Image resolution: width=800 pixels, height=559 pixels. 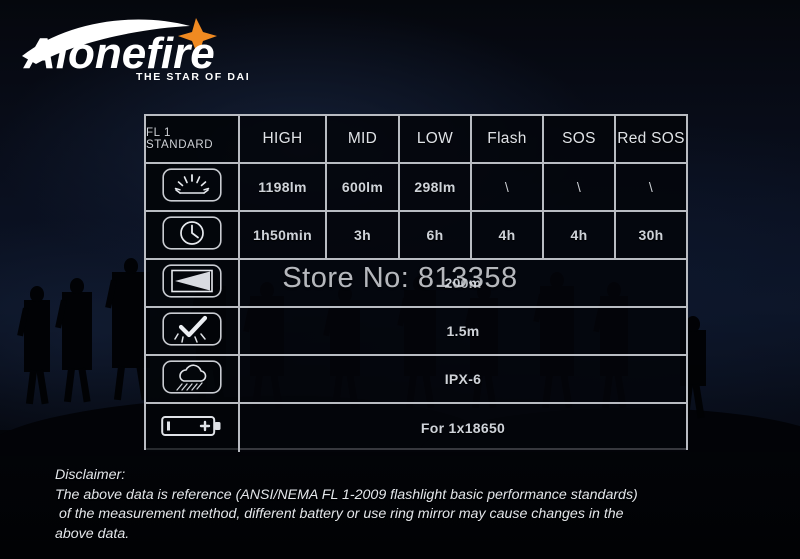 I want to click on column-header-flash: Flash, so click(x=508, y=139).